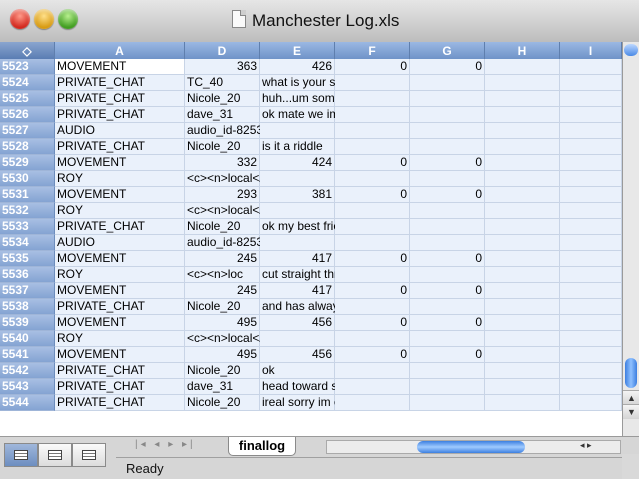 This screenshot has width=639, height=479. I want to click on scroll-left-arrow: ◂, so click(582, 445).